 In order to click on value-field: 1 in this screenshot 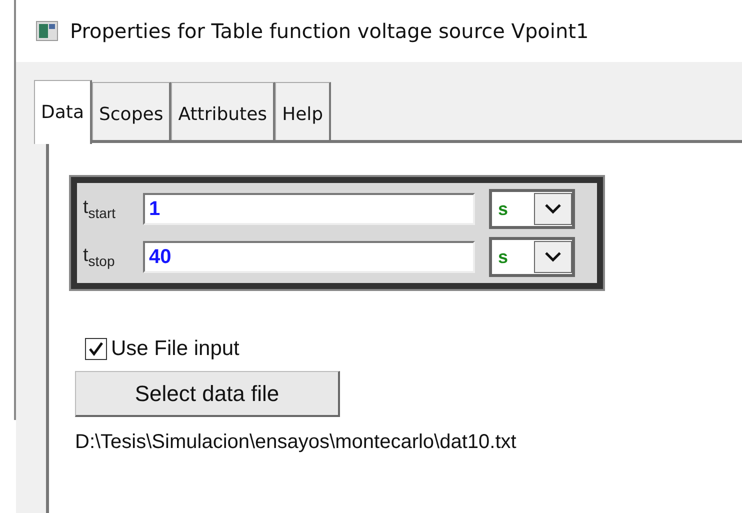, I will do `click(309, 209)`.